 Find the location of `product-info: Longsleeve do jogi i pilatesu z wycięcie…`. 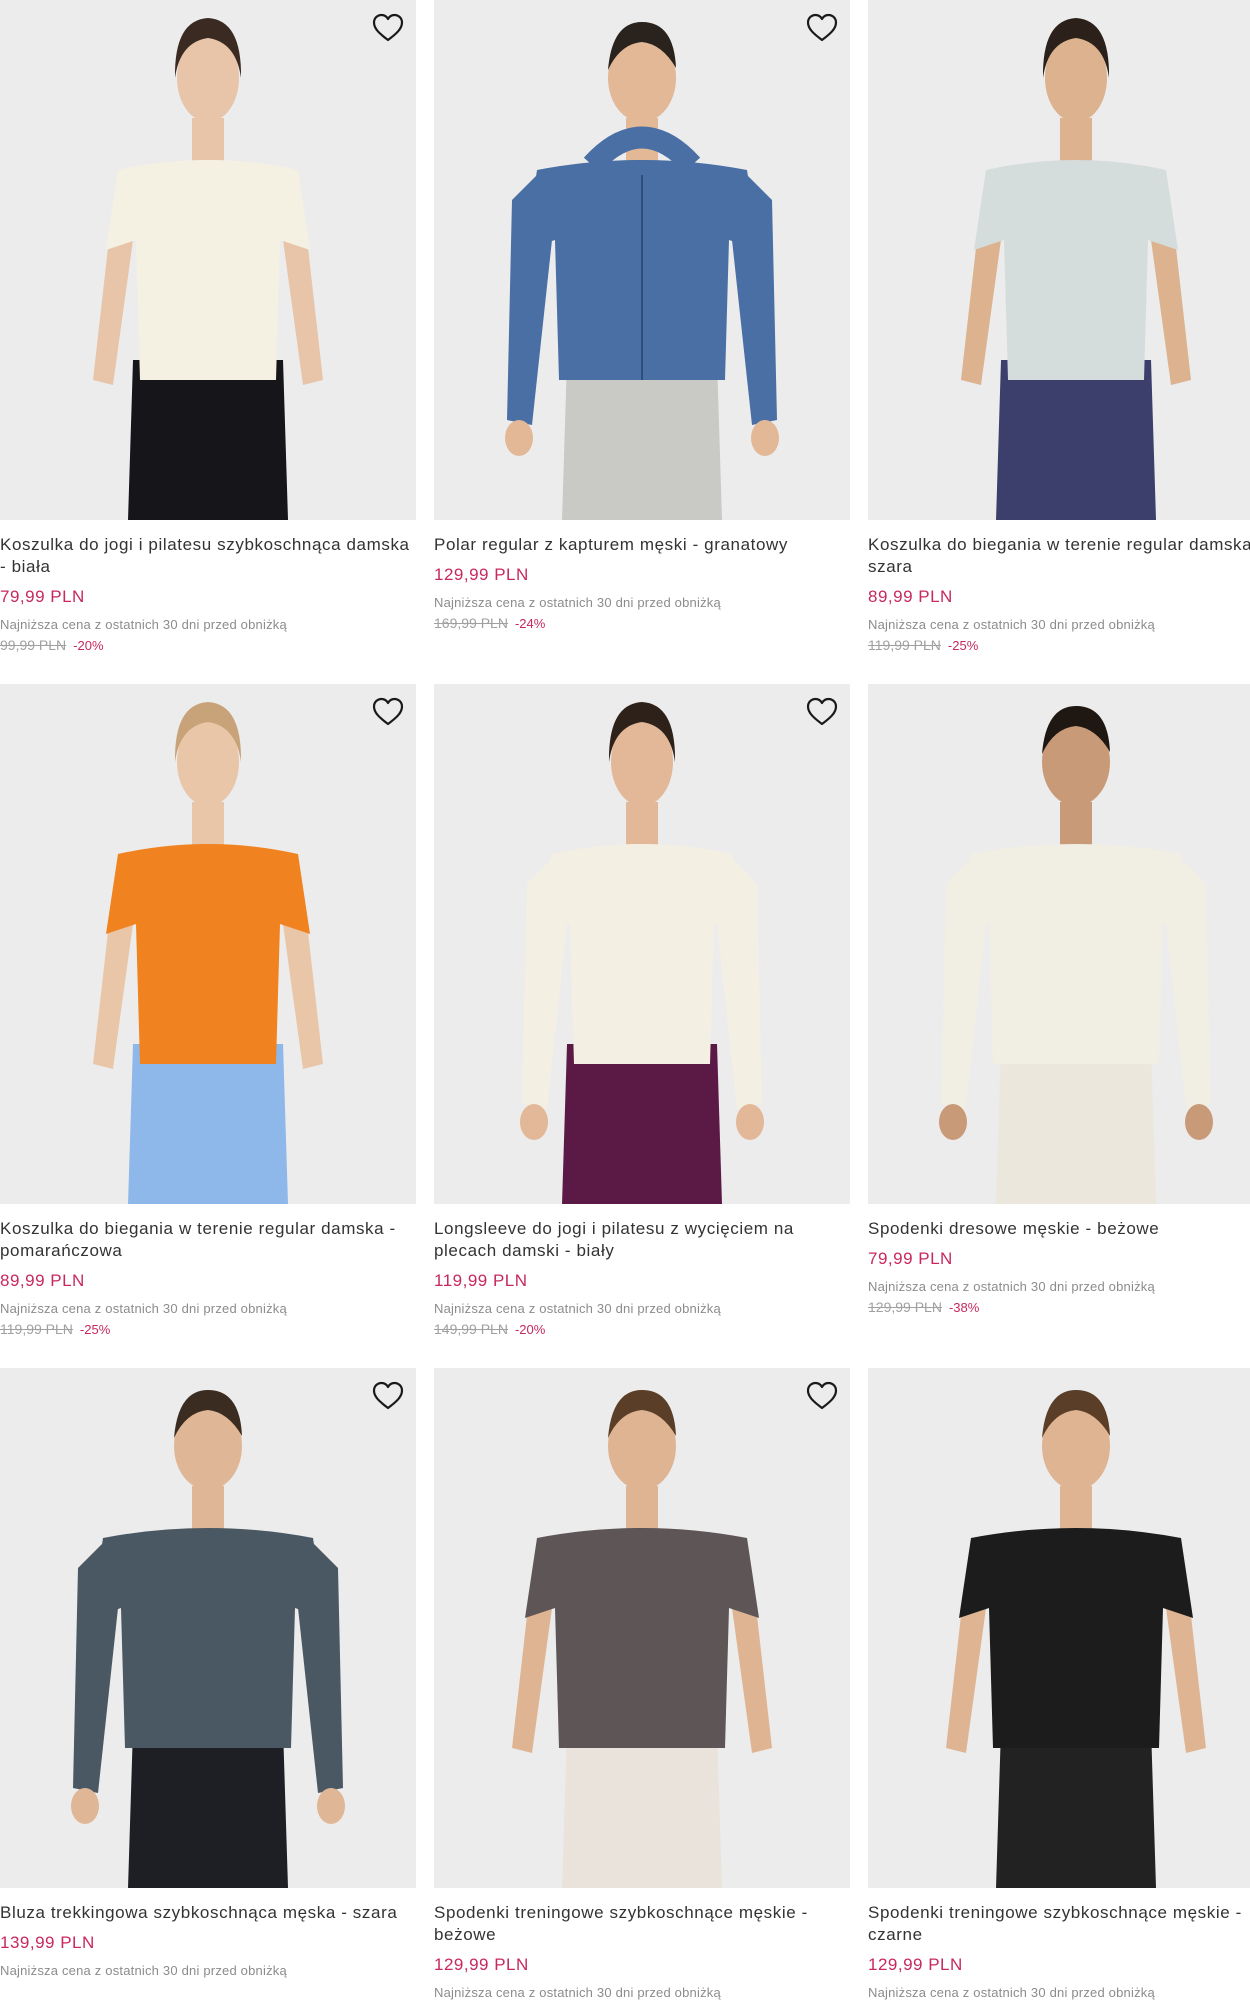

product-info: Longsleeve do jogi i pilatesu z wycięcie… is located at coordinates (642, 1278).